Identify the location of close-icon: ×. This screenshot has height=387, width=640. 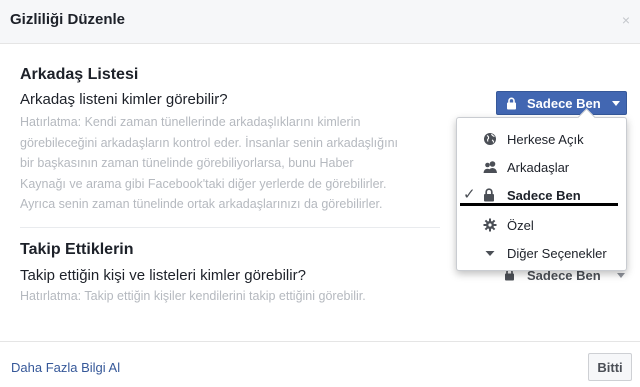
(626, 20).